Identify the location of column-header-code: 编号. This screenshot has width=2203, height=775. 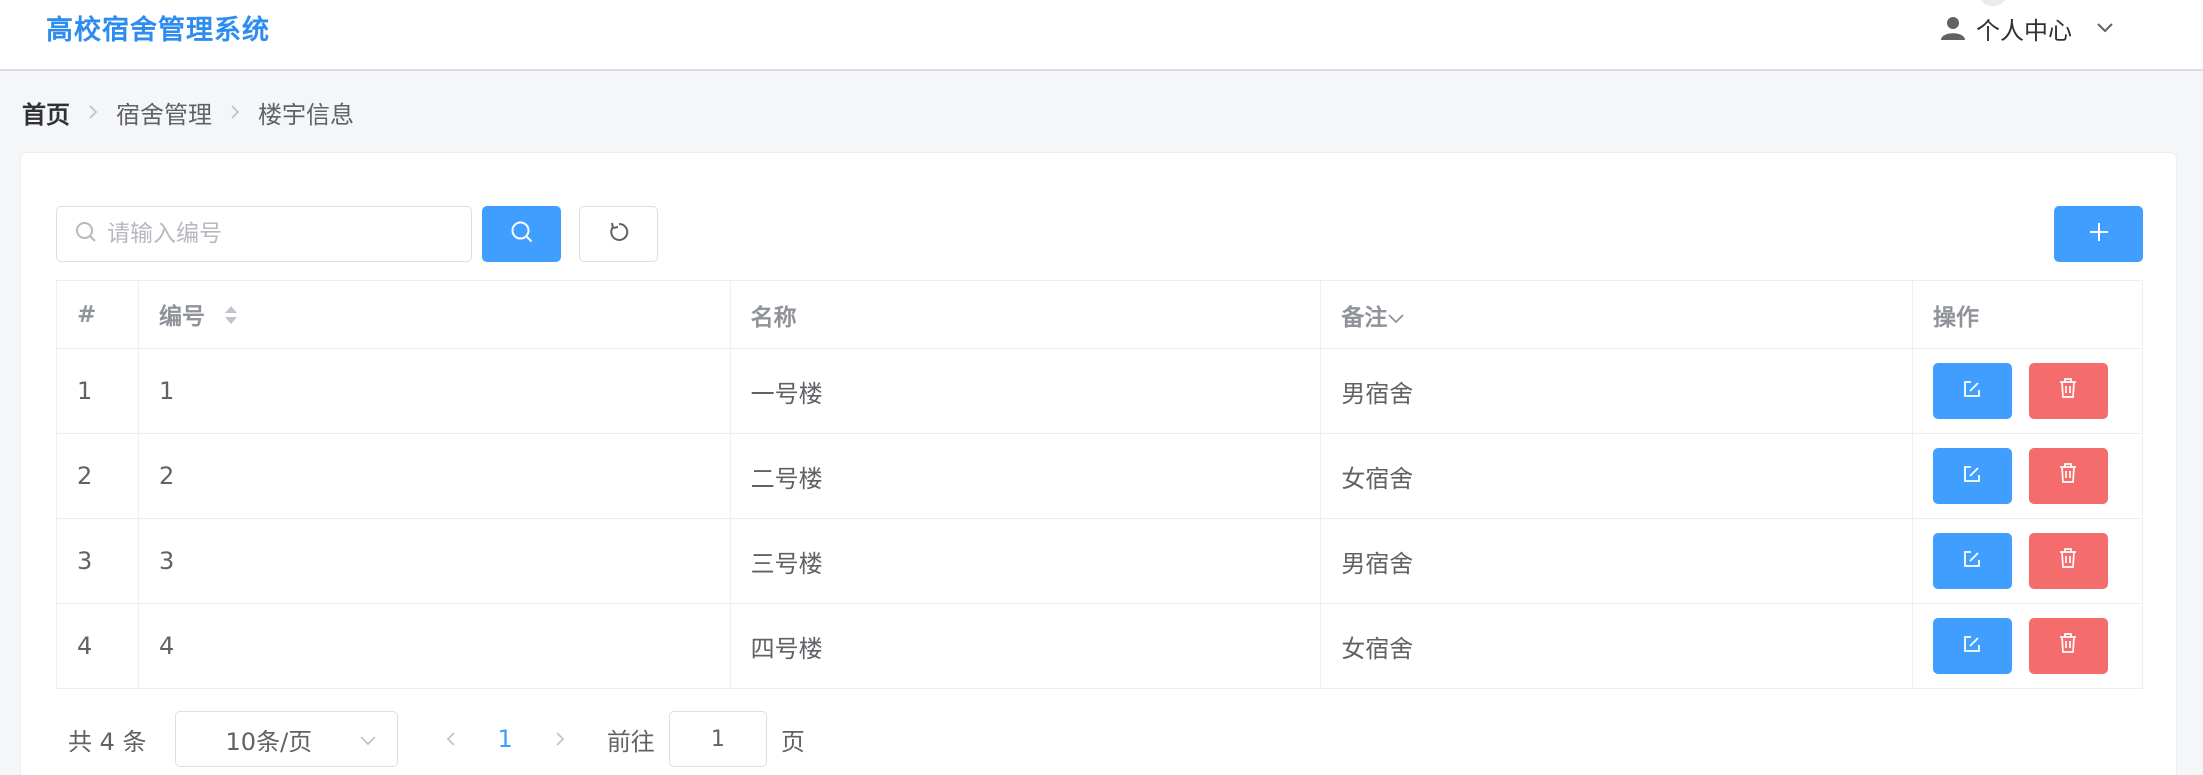
(434, 314).